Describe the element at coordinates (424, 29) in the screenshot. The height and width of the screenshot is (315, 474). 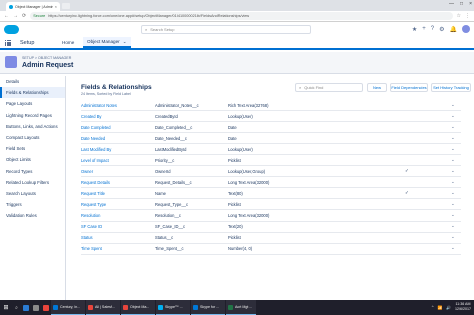
I see `add-icon: +` at that location.